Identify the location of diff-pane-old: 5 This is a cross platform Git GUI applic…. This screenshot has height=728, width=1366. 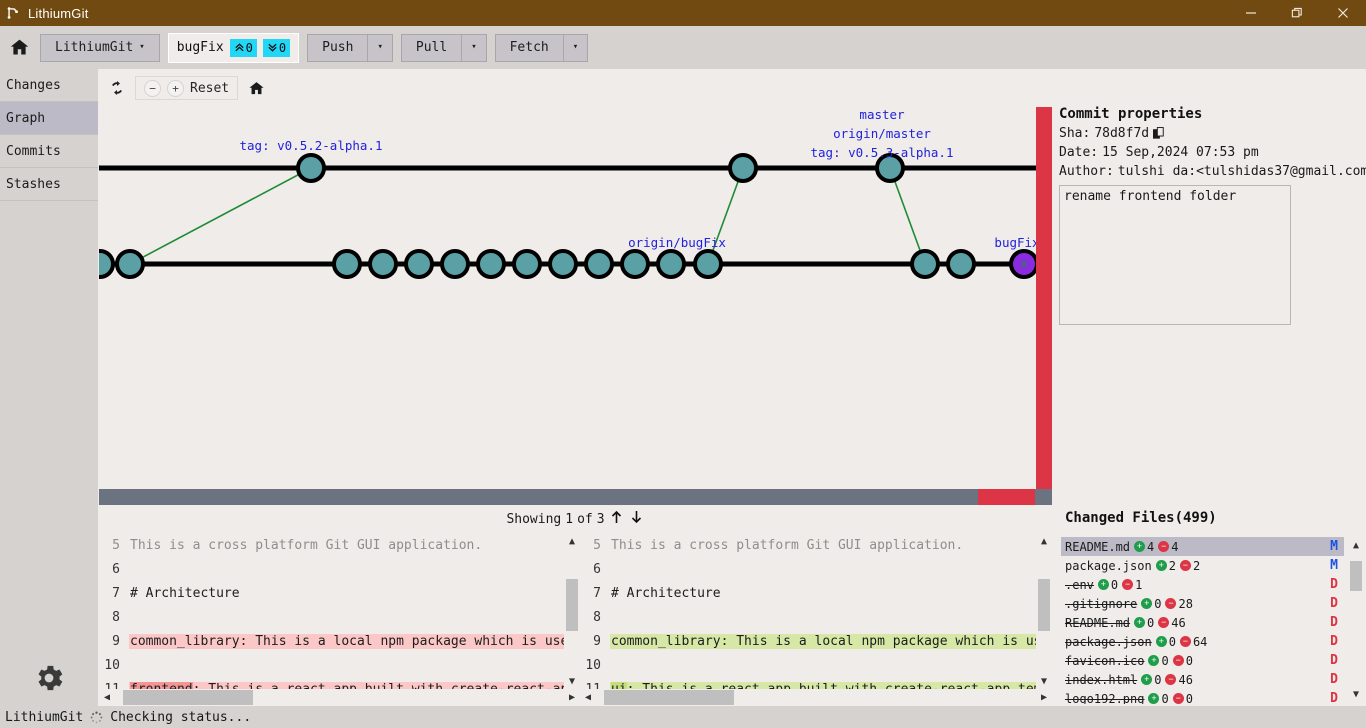
(339, 619).